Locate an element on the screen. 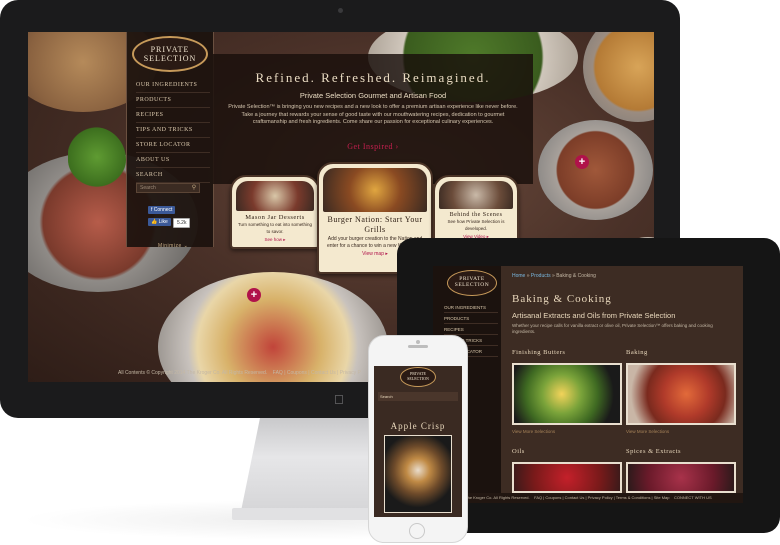 The image size is (780, 545). section-title: Spices & Extracts is located at coordinates (654, 451).